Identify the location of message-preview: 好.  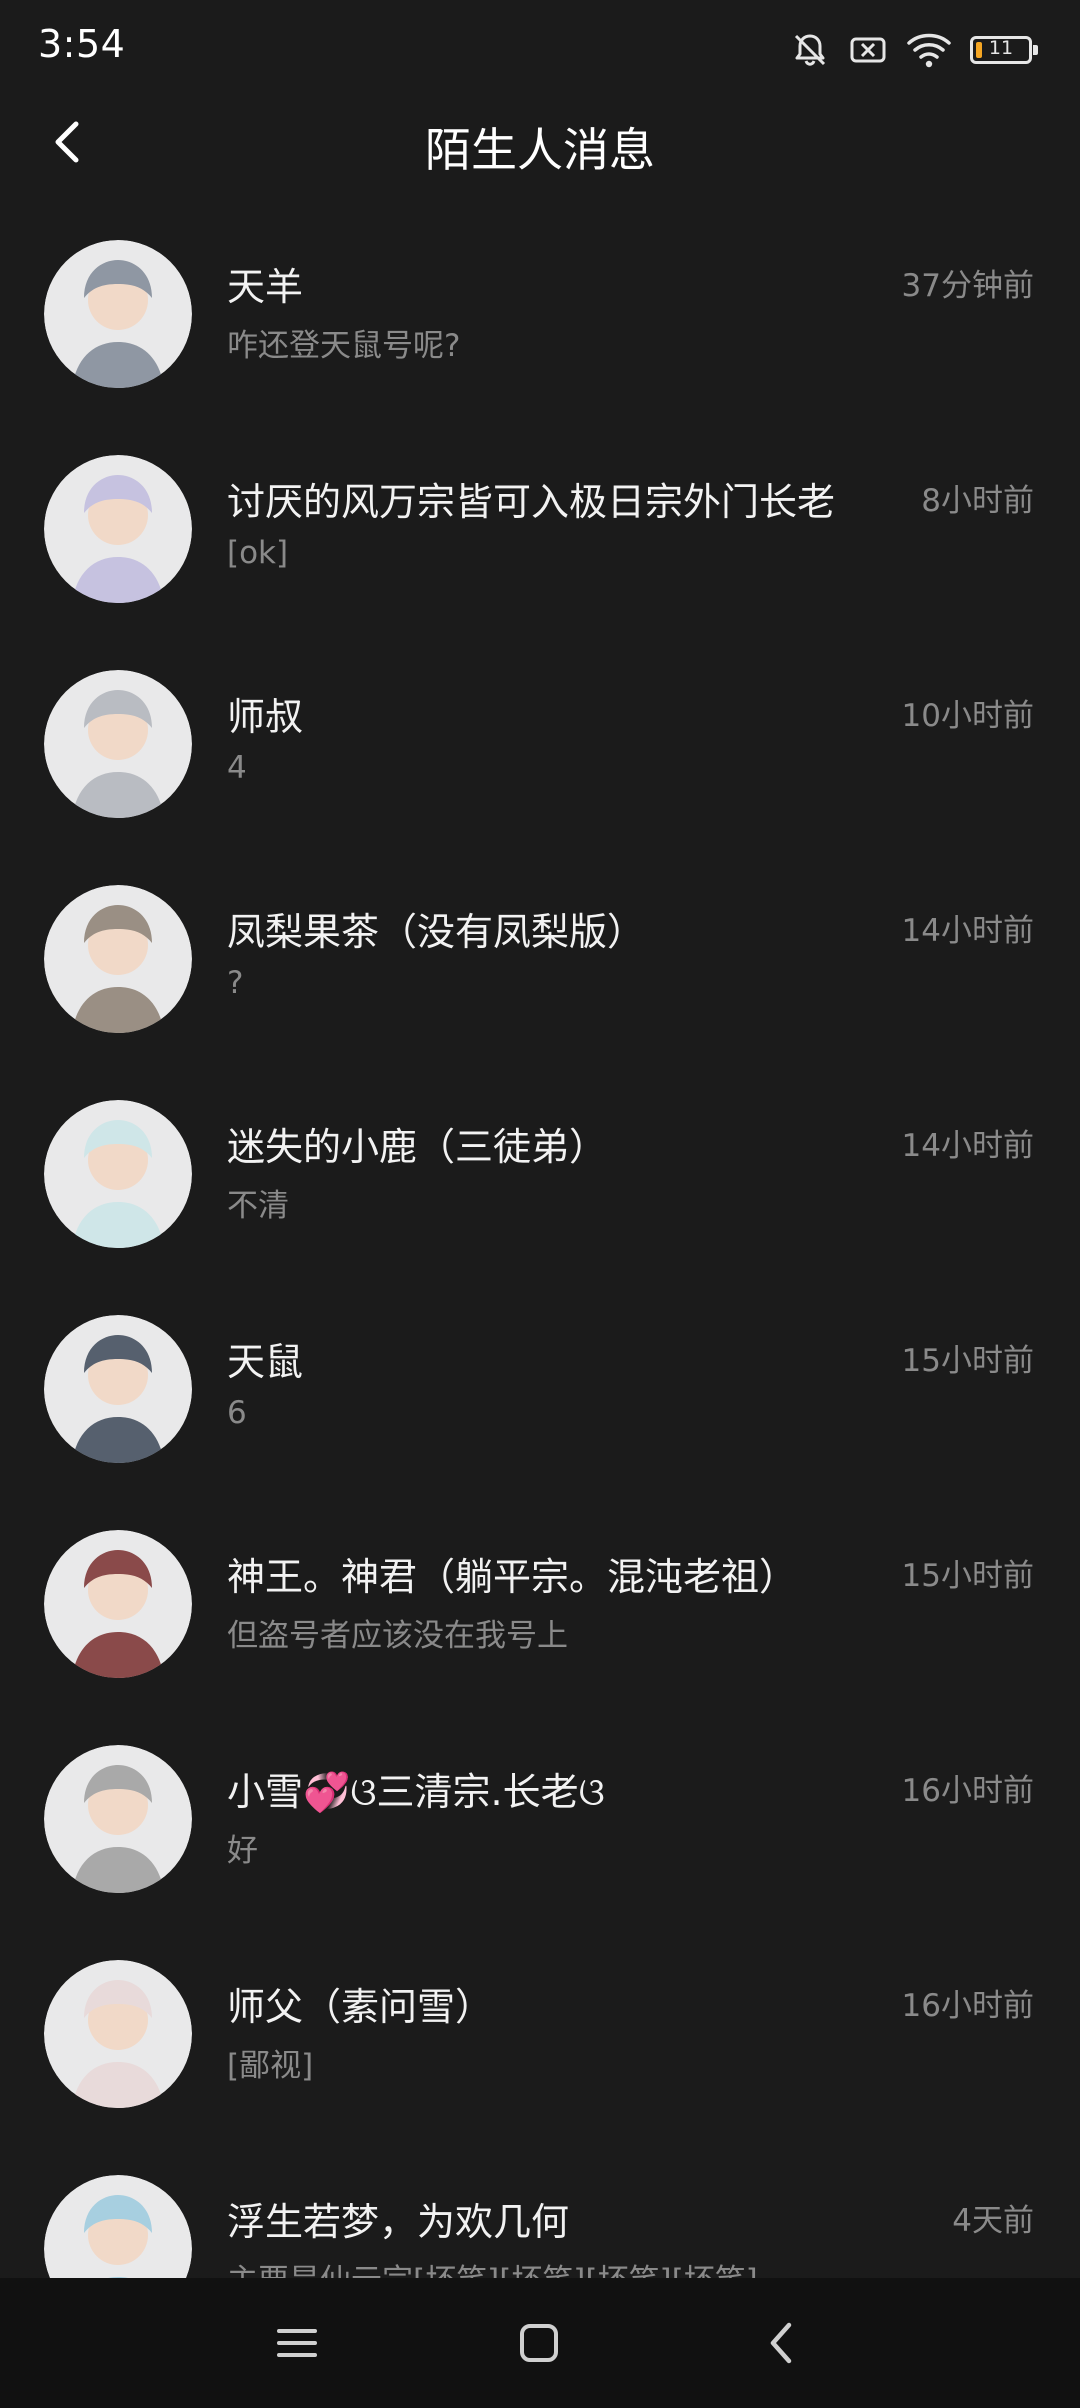
(242, 1851).